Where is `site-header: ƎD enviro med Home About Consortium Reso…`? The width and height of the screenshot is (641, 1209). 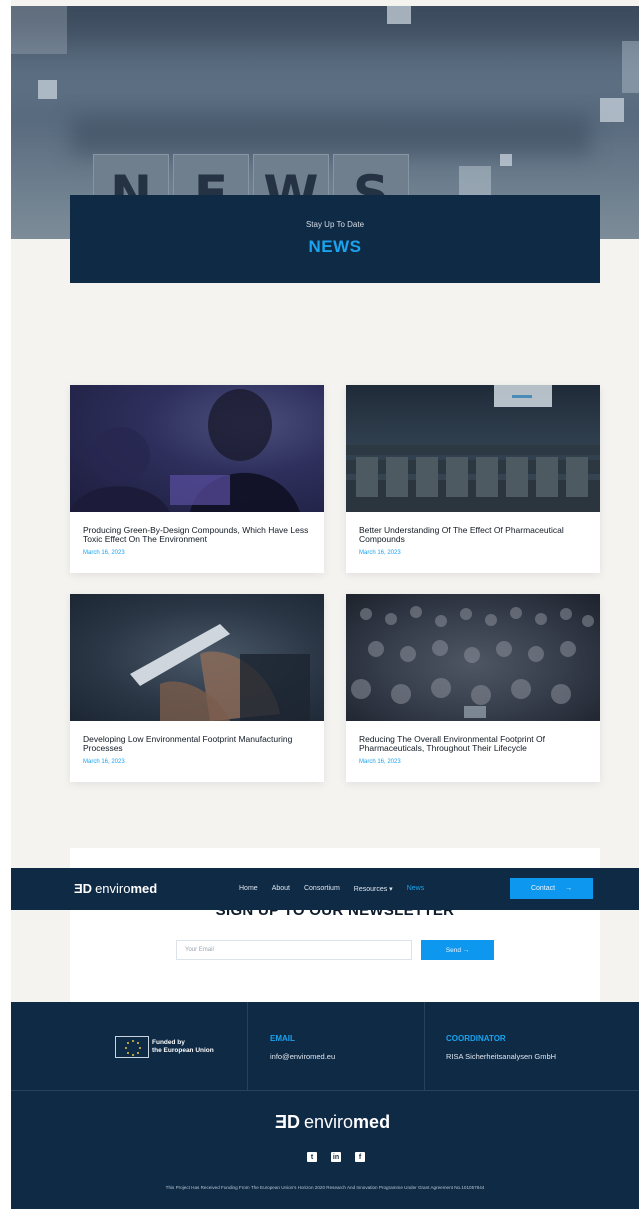 site-header: ƎD enviro med Home About Consortium Reso… is located at coordinates (325, 889).